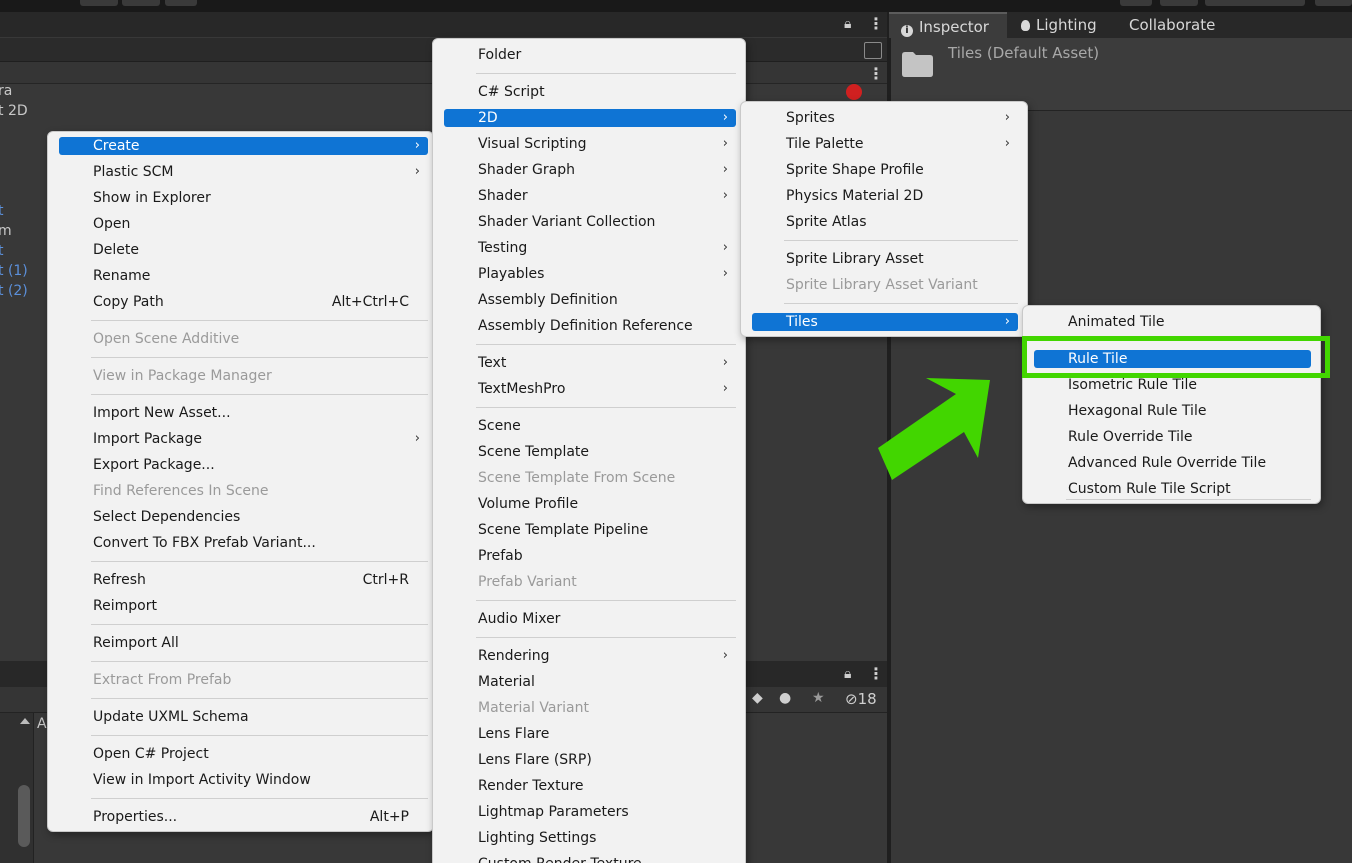 This screenshot has width=1352, height=863. I want to click on menu-item-plastic-scm: Plastic SCM ›, so click(243, 172).